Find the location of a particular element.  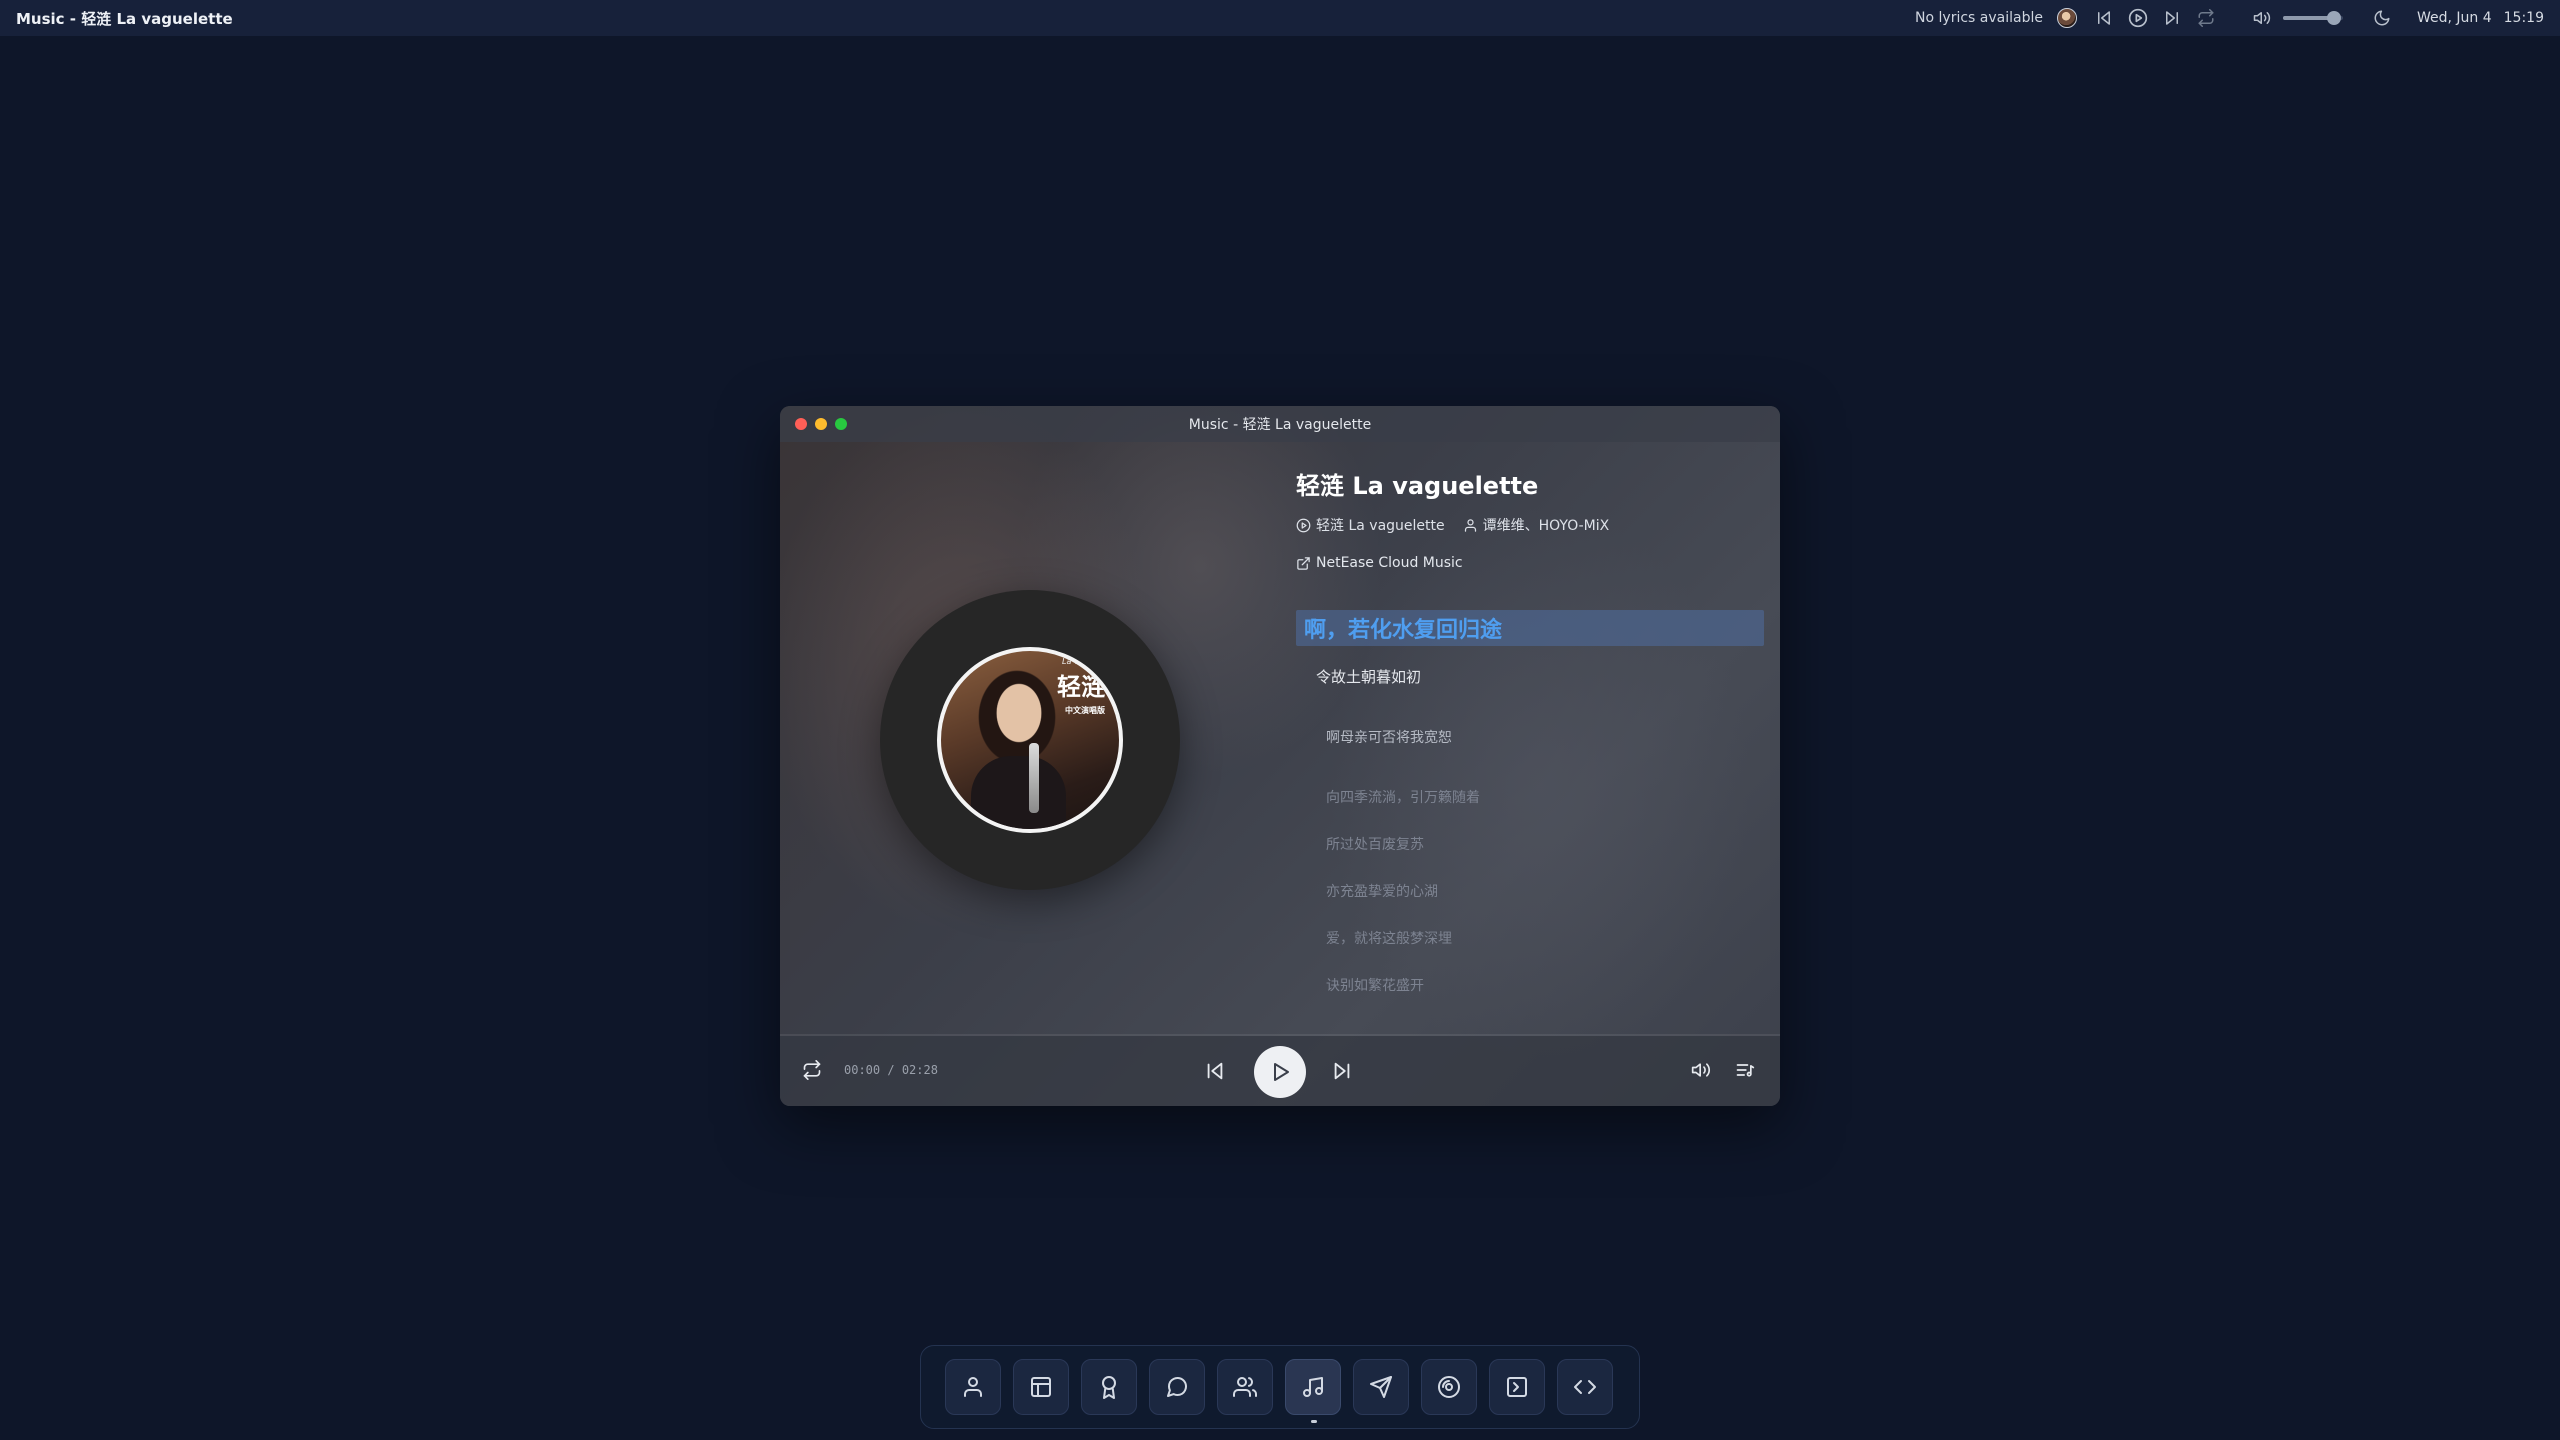

terminal-icon is located at coordinates (1517, 1387).